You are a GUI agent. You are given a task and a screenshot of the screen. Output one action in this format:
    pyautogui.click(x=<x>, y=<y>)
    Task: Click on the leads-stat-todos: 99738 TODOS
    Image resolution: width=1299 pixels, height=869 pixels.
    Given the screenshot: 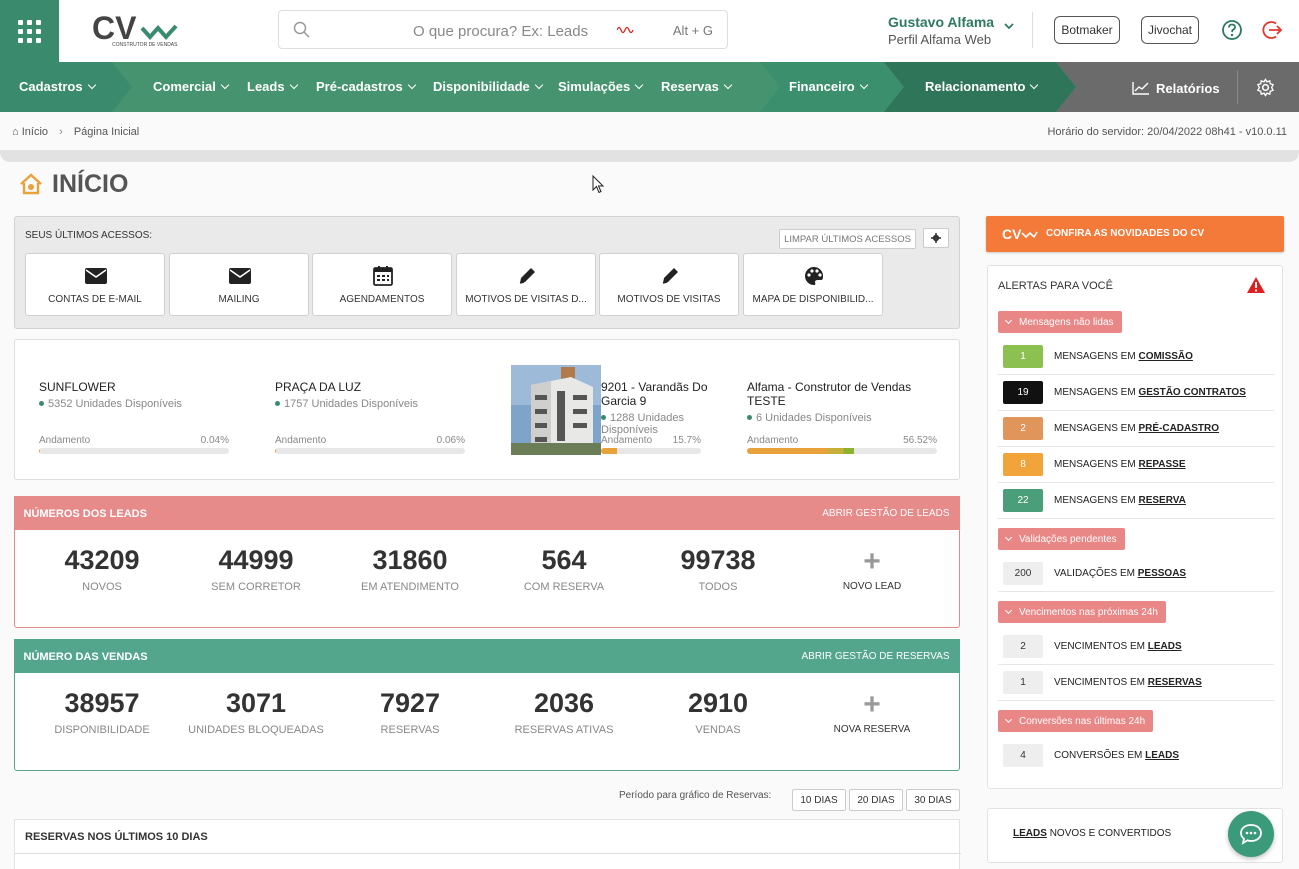 What is the action you would take?
    pyautogui.click(x=718, y=569)
    